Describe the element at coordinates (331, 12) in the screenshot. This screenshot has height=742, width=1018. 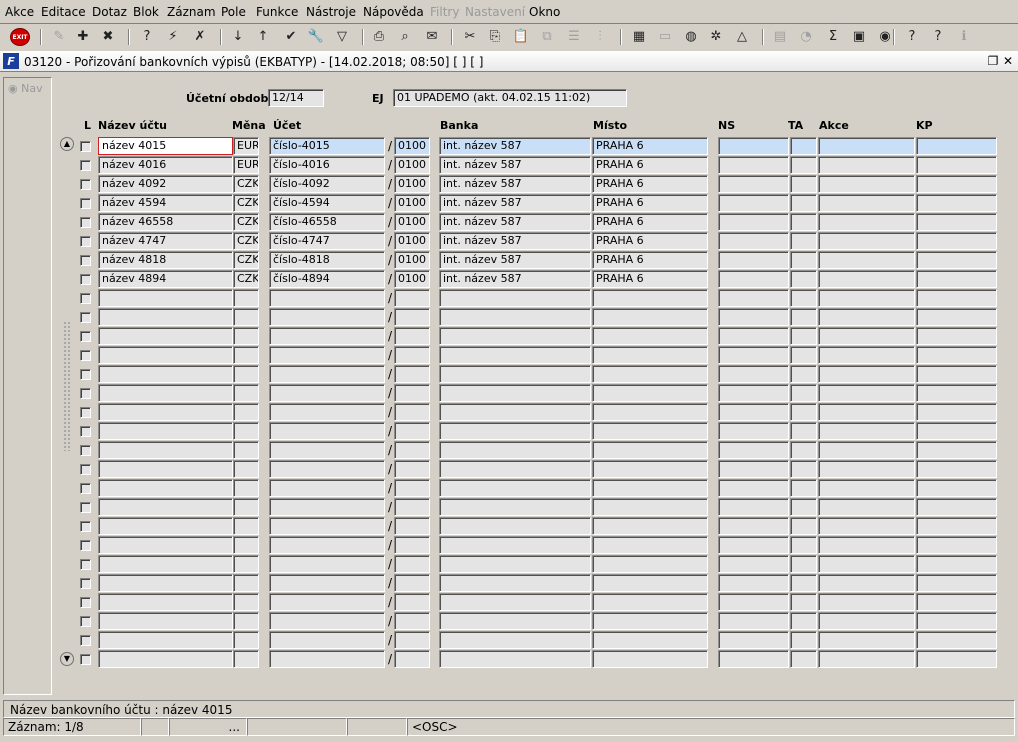
I see `menu-8: Nástroje` at that location.